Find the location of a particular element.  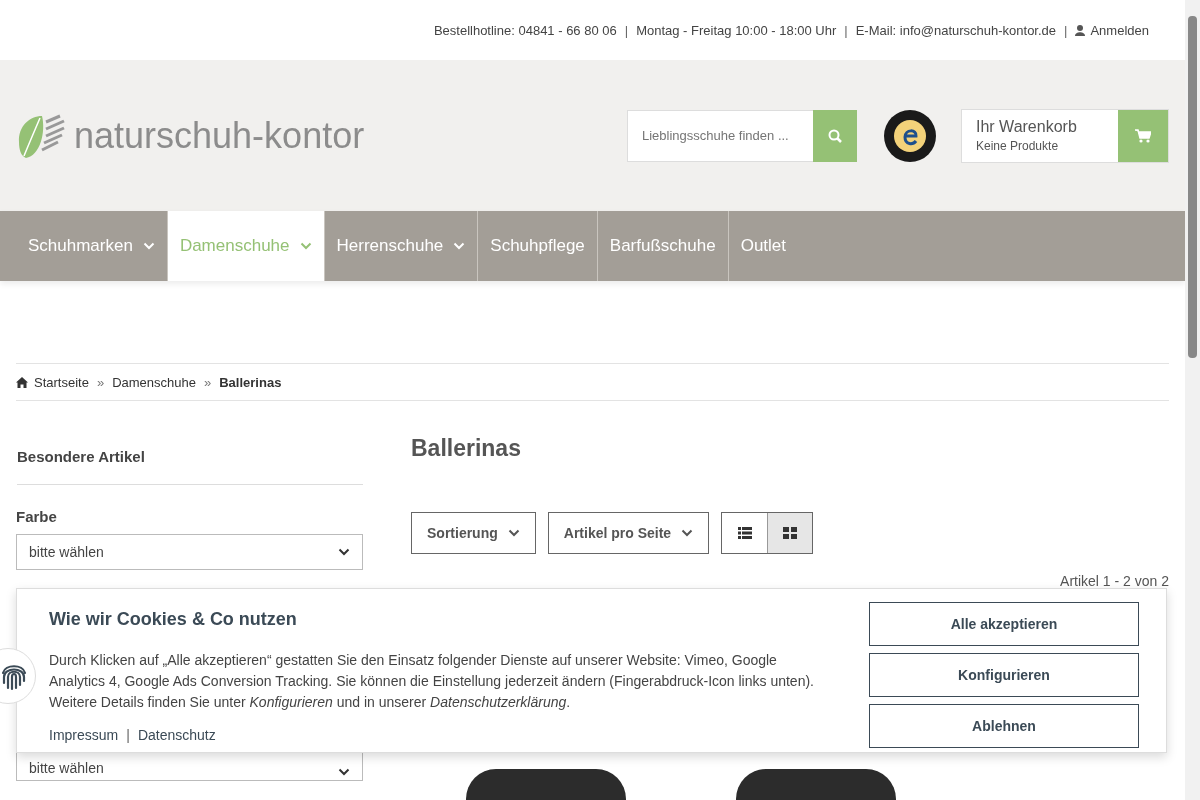

cart-icon-button is located at coordinates (1143, 135).